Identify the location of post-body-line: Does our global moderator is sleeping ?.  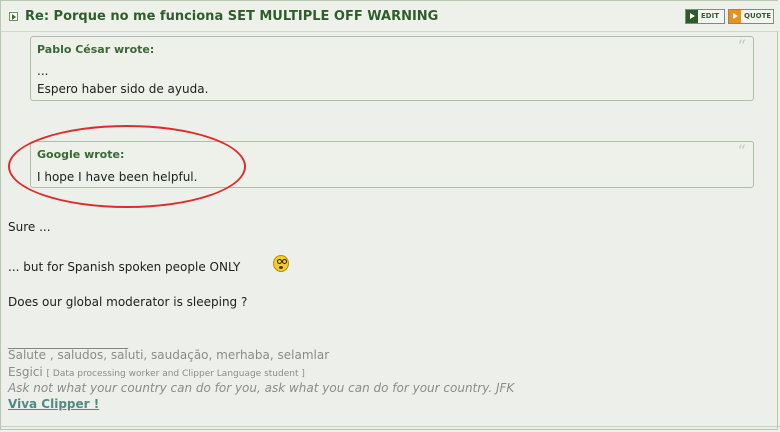
(128, 302).